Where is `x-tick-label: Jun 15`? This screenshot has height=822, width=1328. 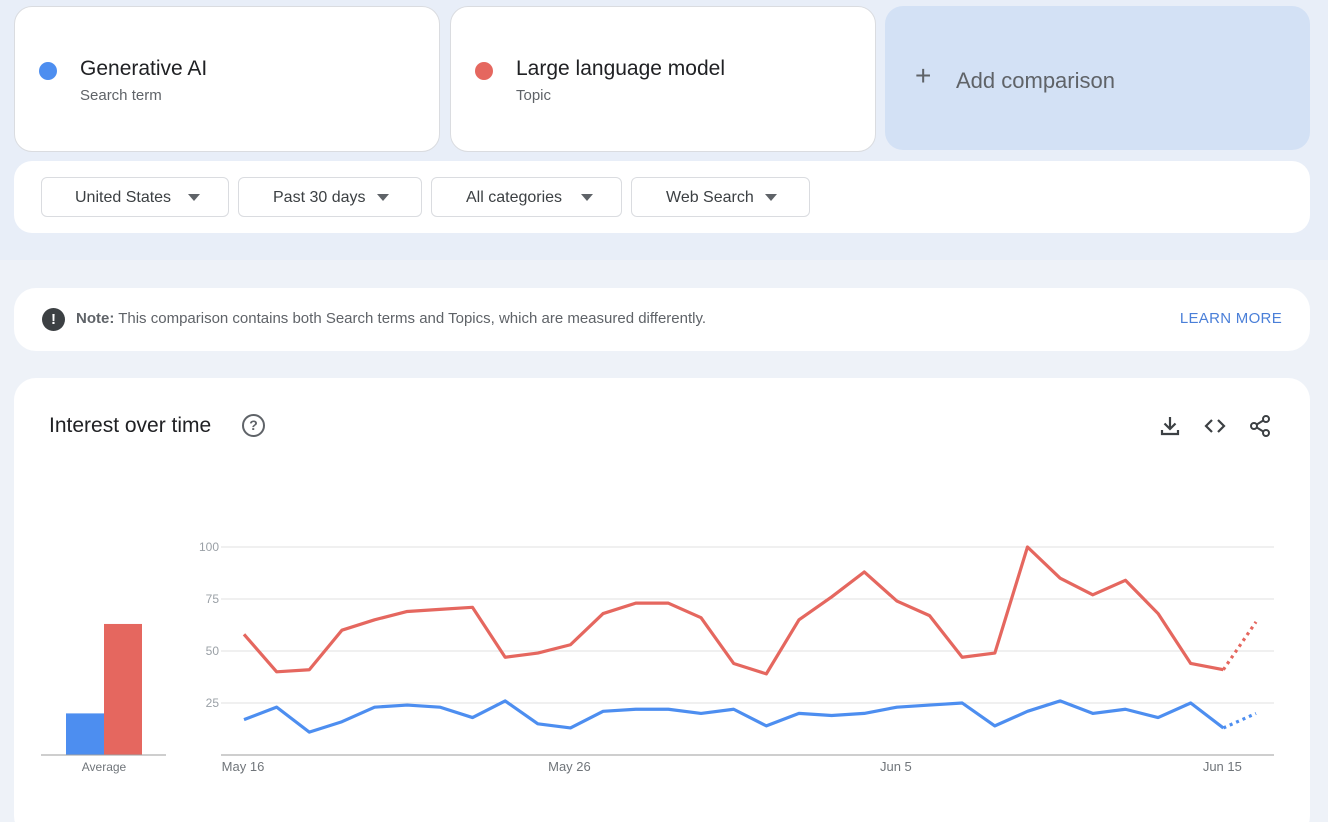 x-tick-label: Jun 15 is located at coordinates (1222, 766).